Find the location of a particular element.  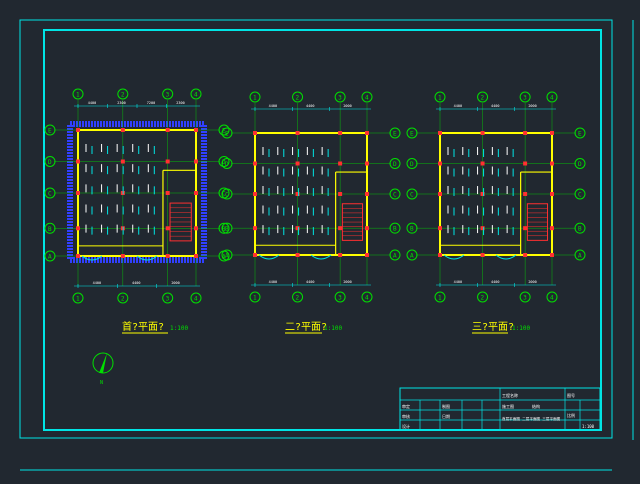

plan-title-1: 首?平面? 1:100 is located at coordinates (155, 327).